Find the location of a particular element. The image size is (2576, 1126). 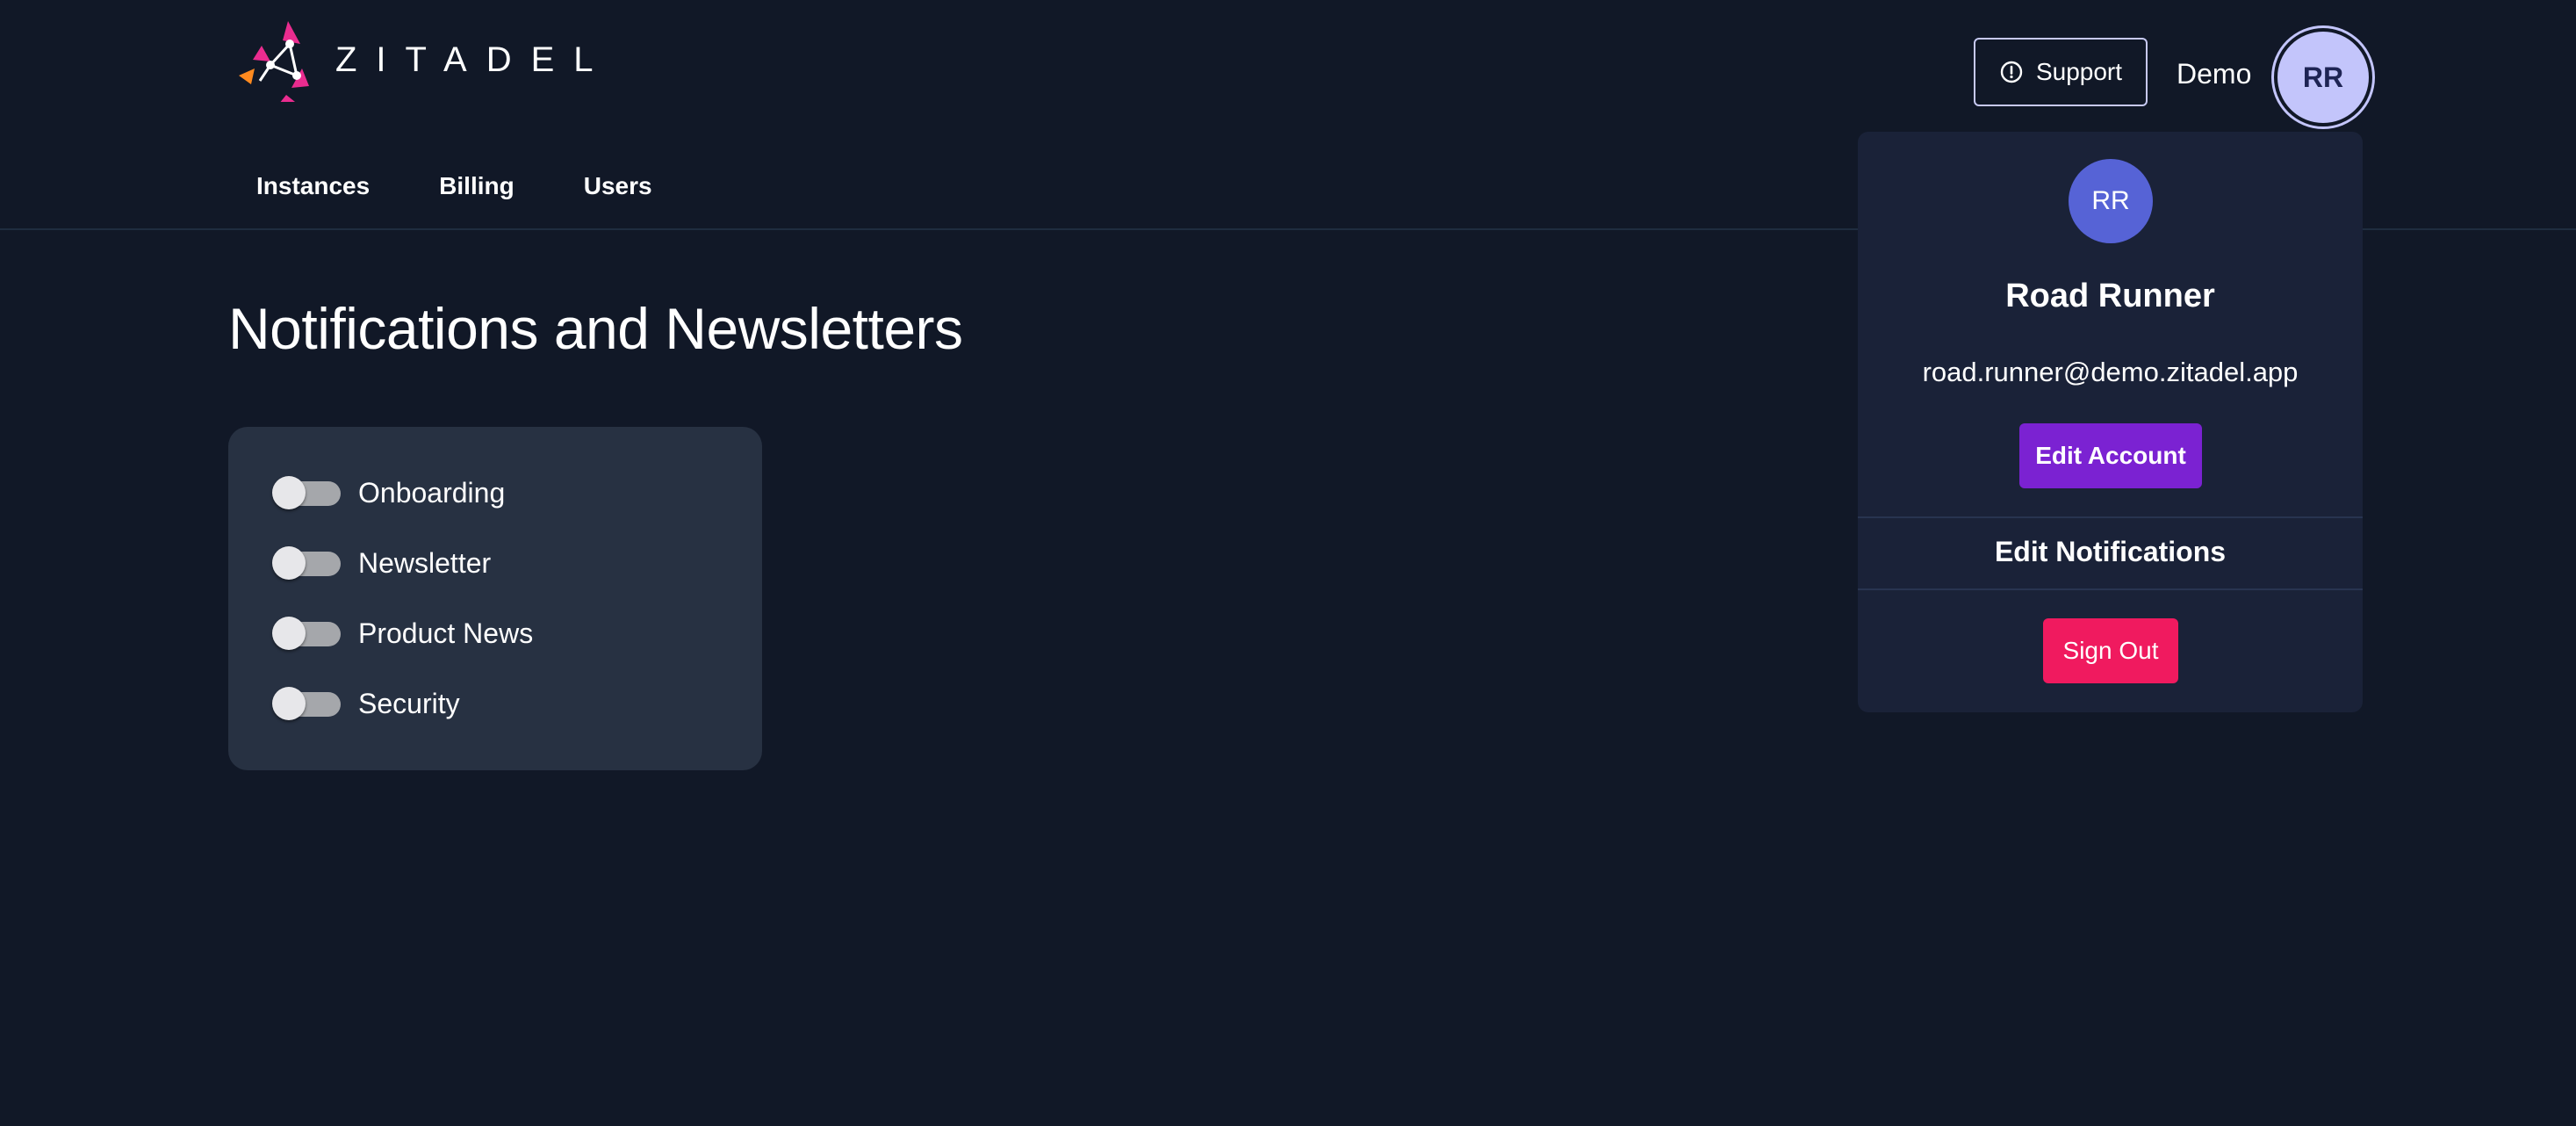

support-button: Support is located at coordinates (2061, 72).